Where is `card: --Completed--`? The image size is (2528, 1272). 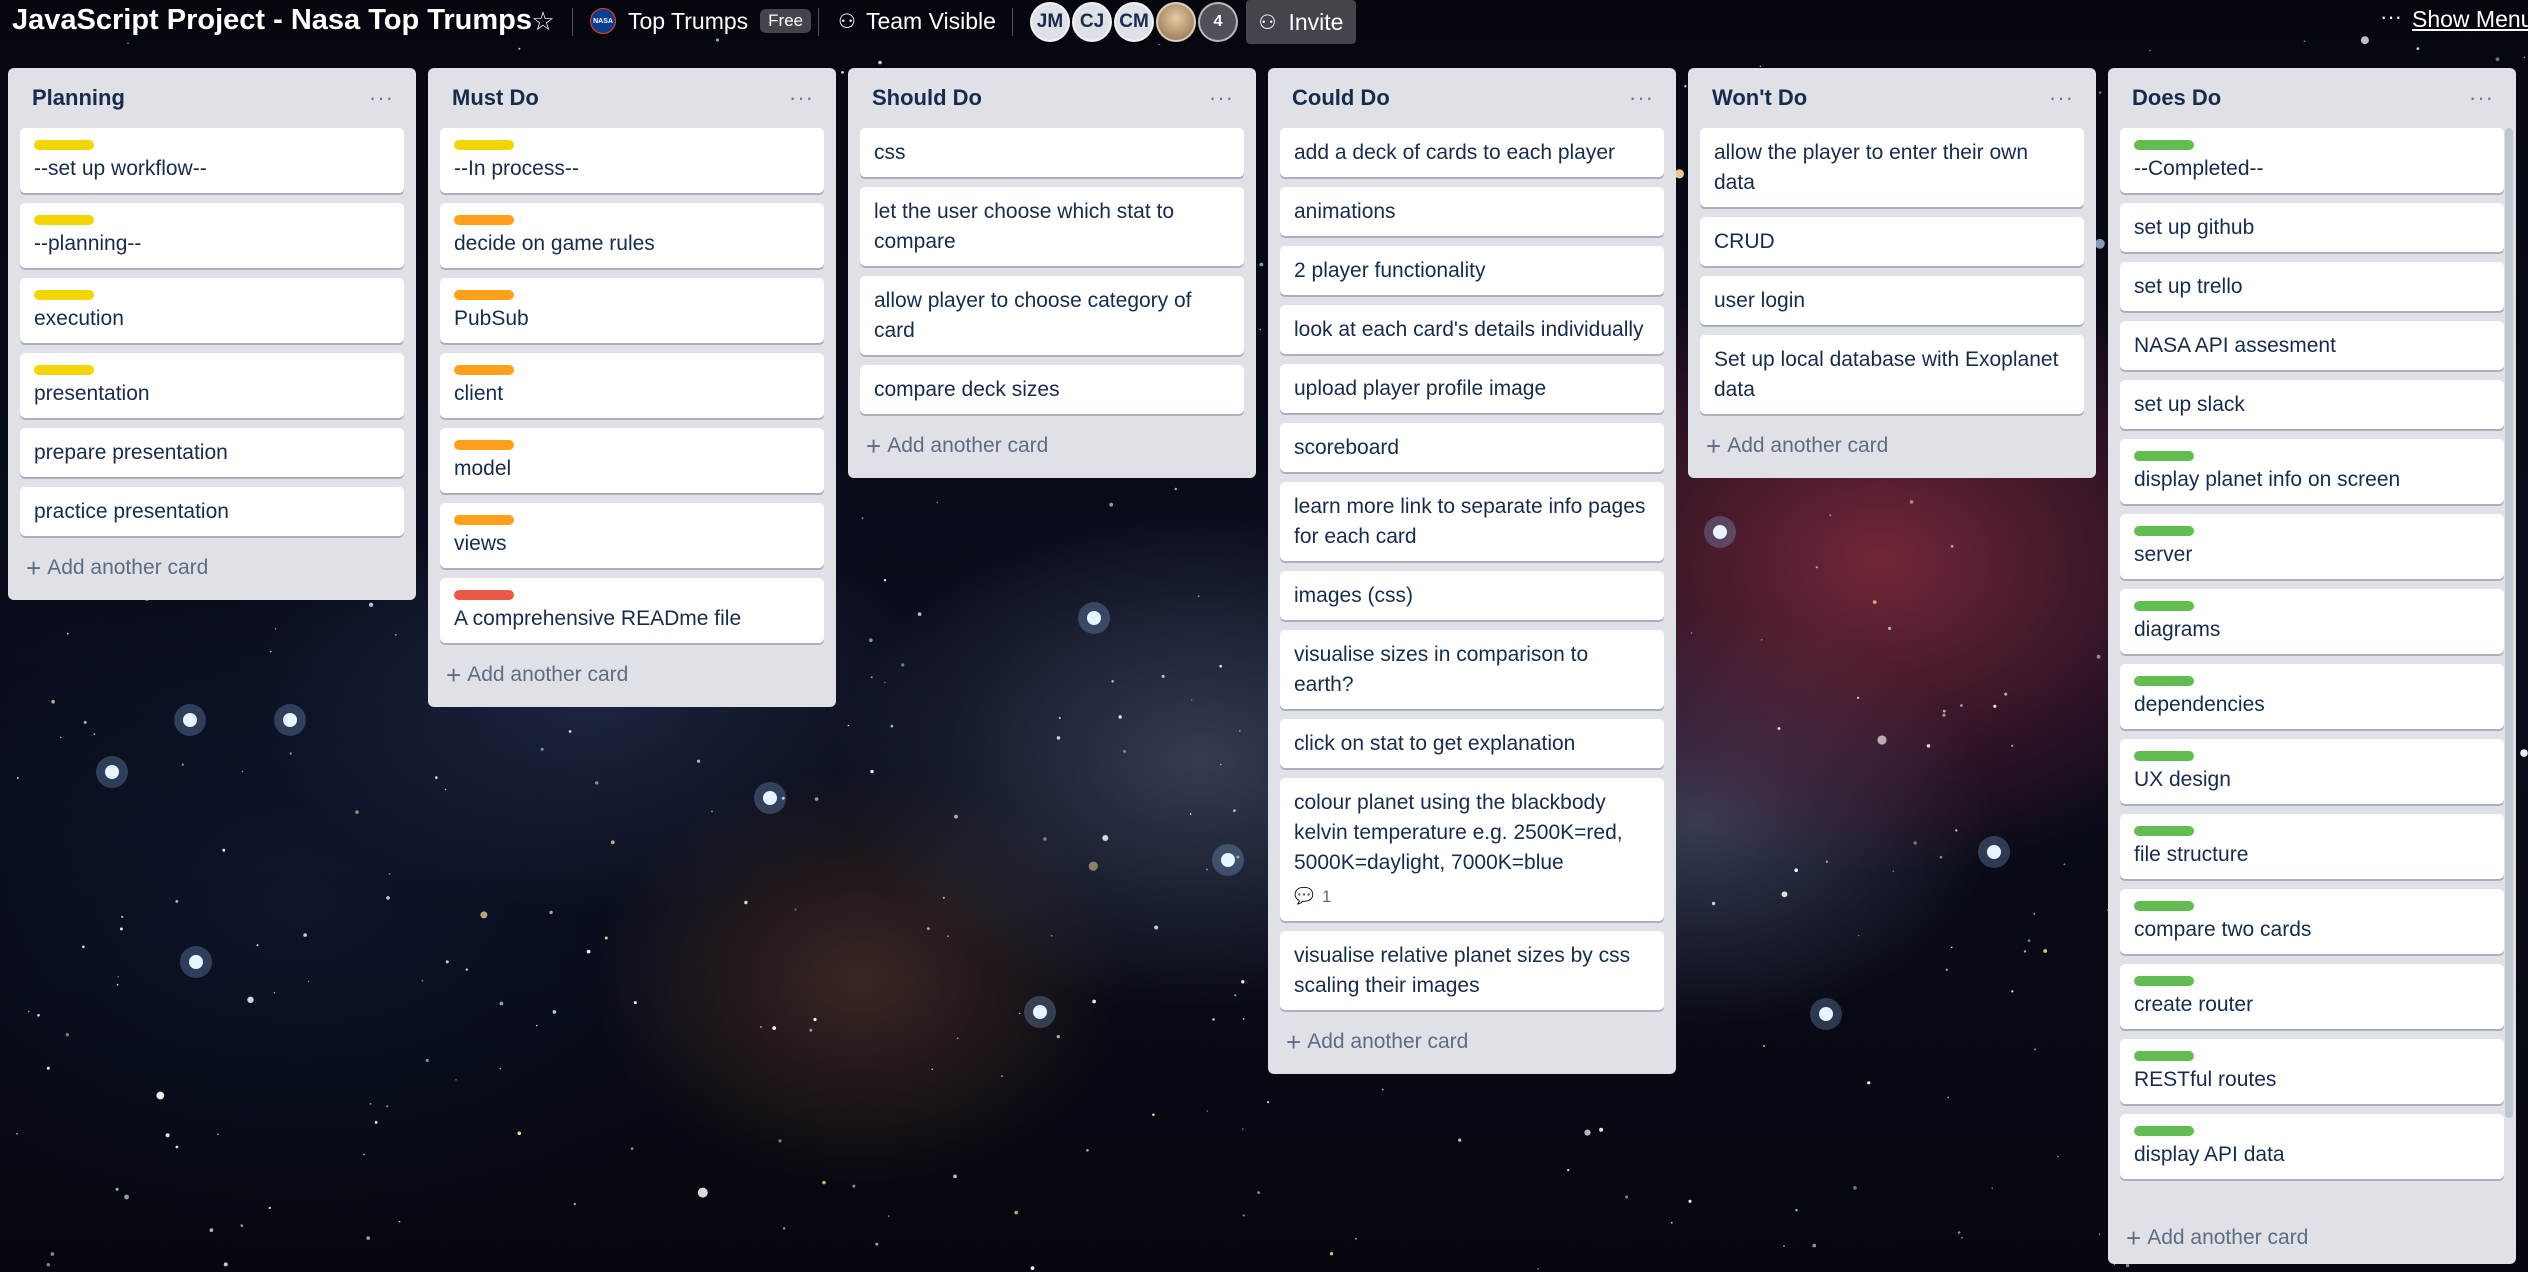 card: --Completed-- is located at coordinates (2312, 160).